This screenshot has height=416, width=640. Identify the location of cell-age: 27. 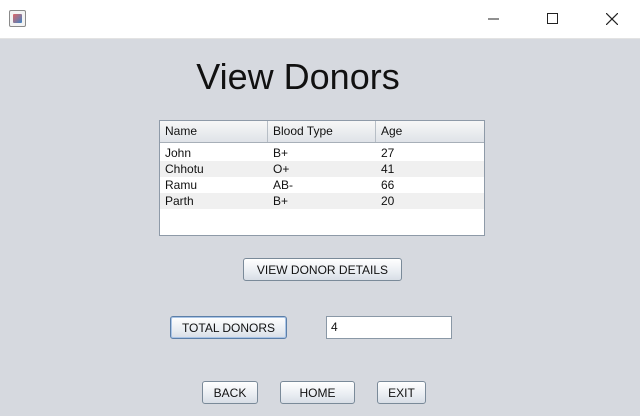
(388, 153).